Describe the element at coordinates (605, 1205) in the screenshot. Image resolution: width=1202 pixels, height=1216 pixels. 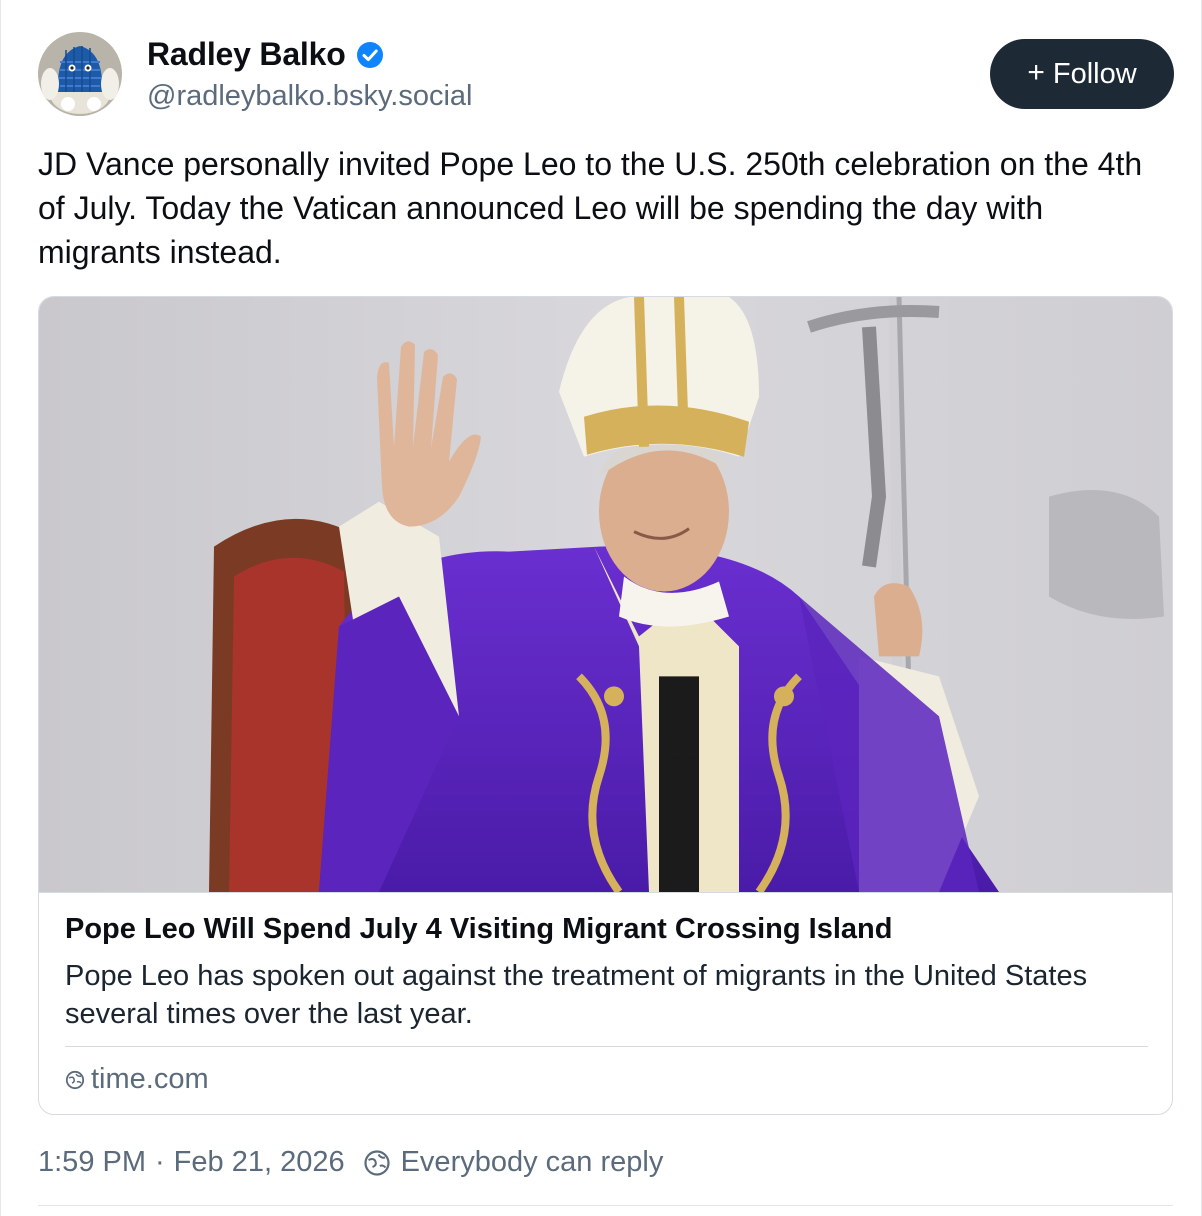
I see `divider` at that location.